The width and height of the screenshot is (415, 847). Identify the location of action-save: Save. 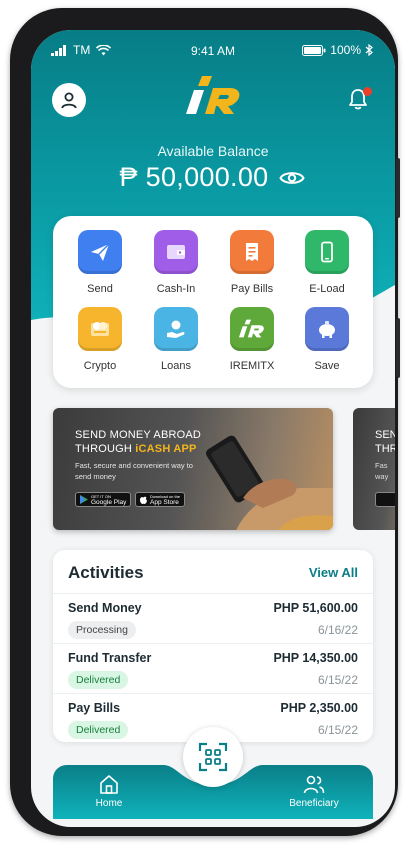
(327, 339).